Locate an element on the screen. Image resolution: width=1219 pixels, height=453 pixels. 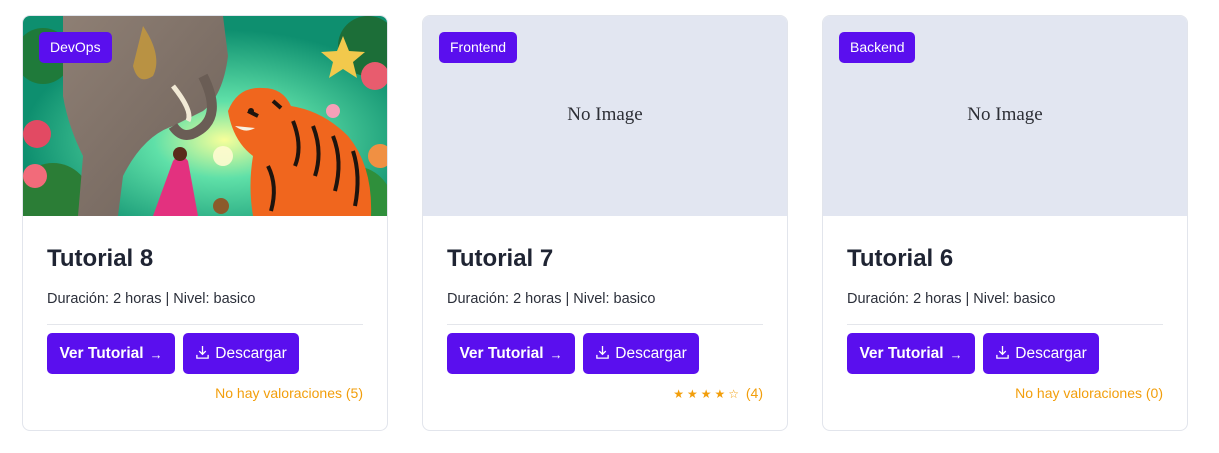
card-media: No Image Frontend is located at coordinates (605, 116).